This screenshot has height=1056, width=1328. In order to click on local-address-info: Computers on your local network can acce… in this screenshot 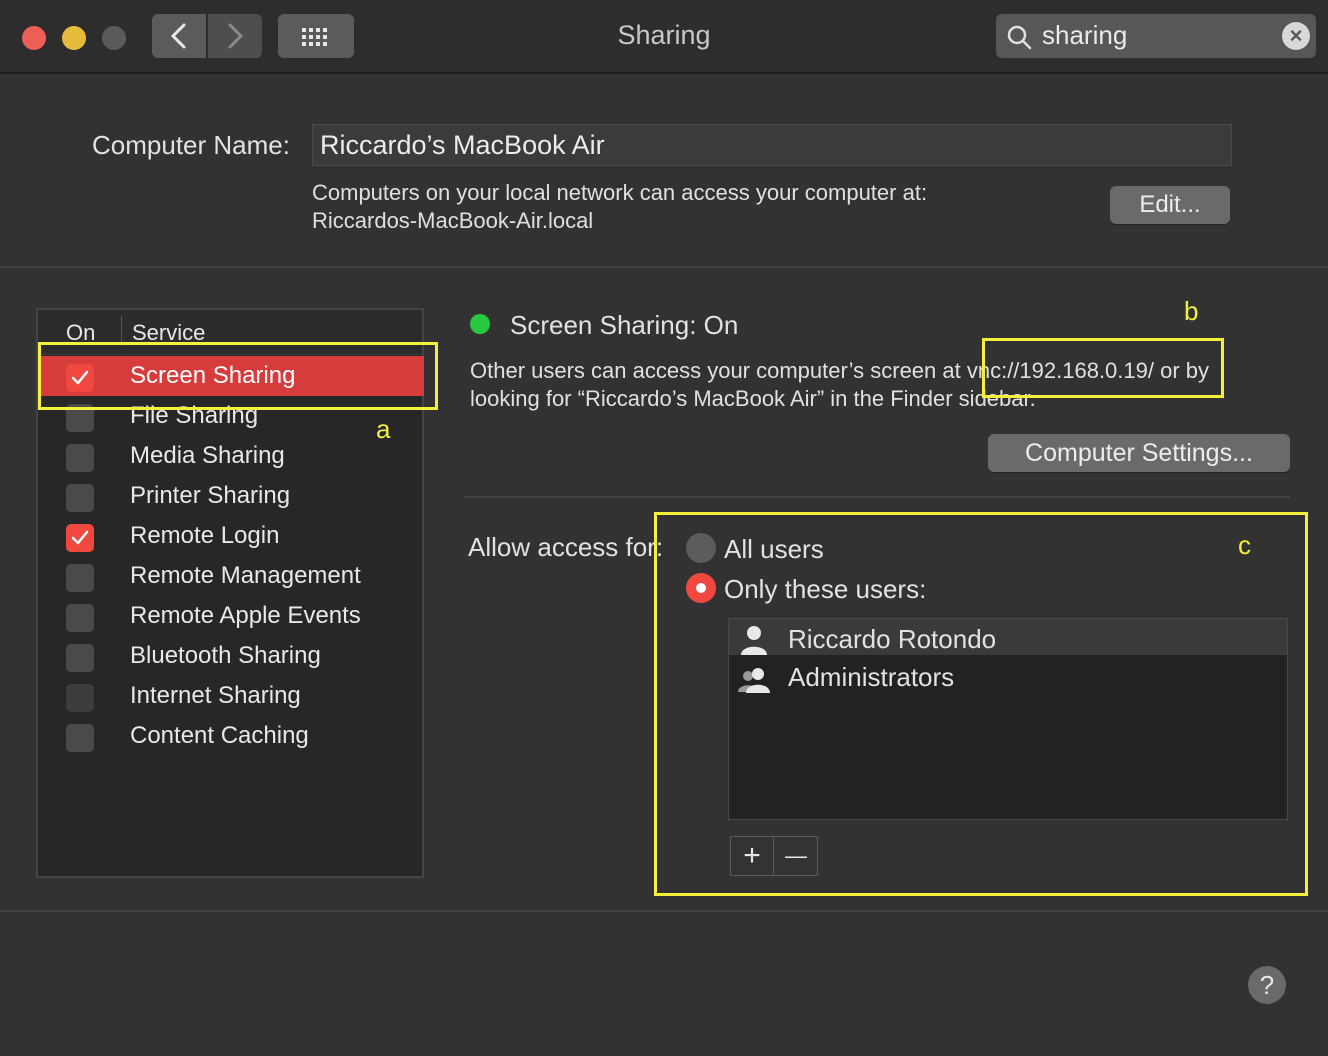, I will do `click(620, 192)`.